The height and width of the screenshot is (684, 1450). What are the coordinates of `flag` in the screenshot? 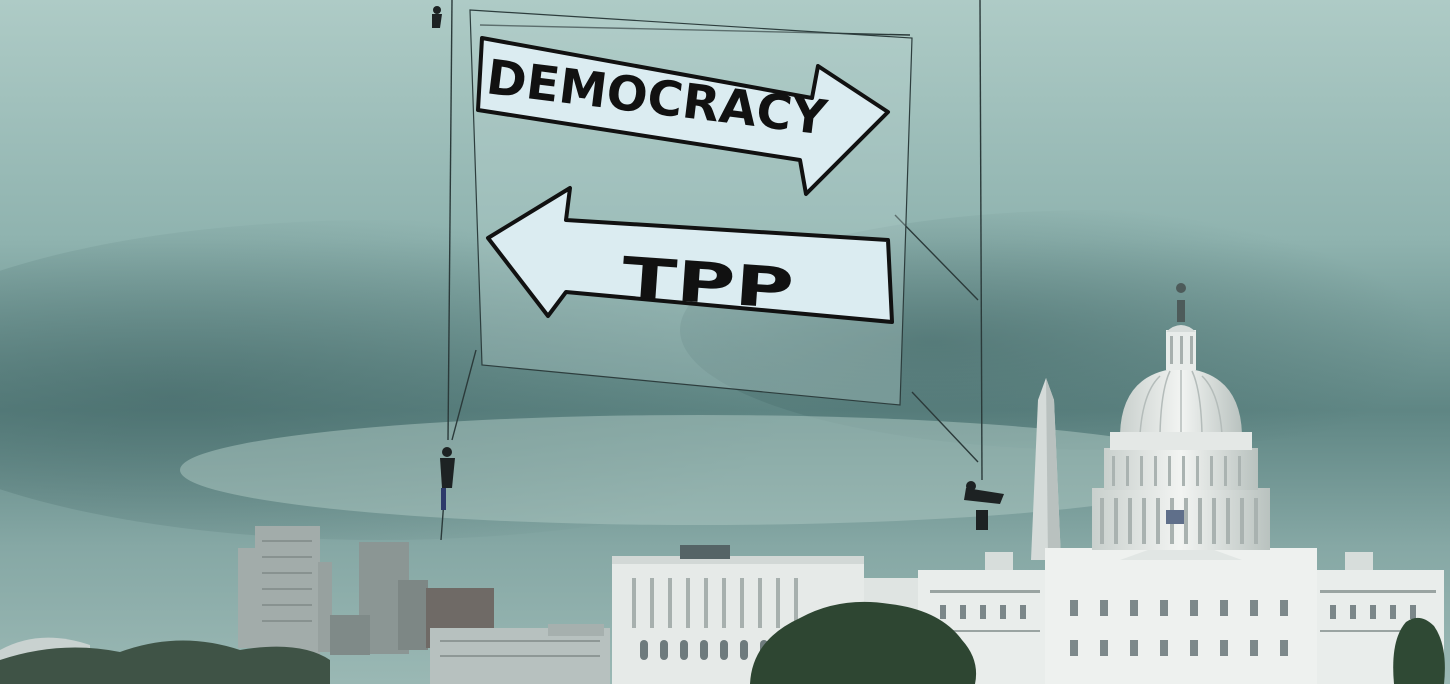 It's located at (1175, 517).